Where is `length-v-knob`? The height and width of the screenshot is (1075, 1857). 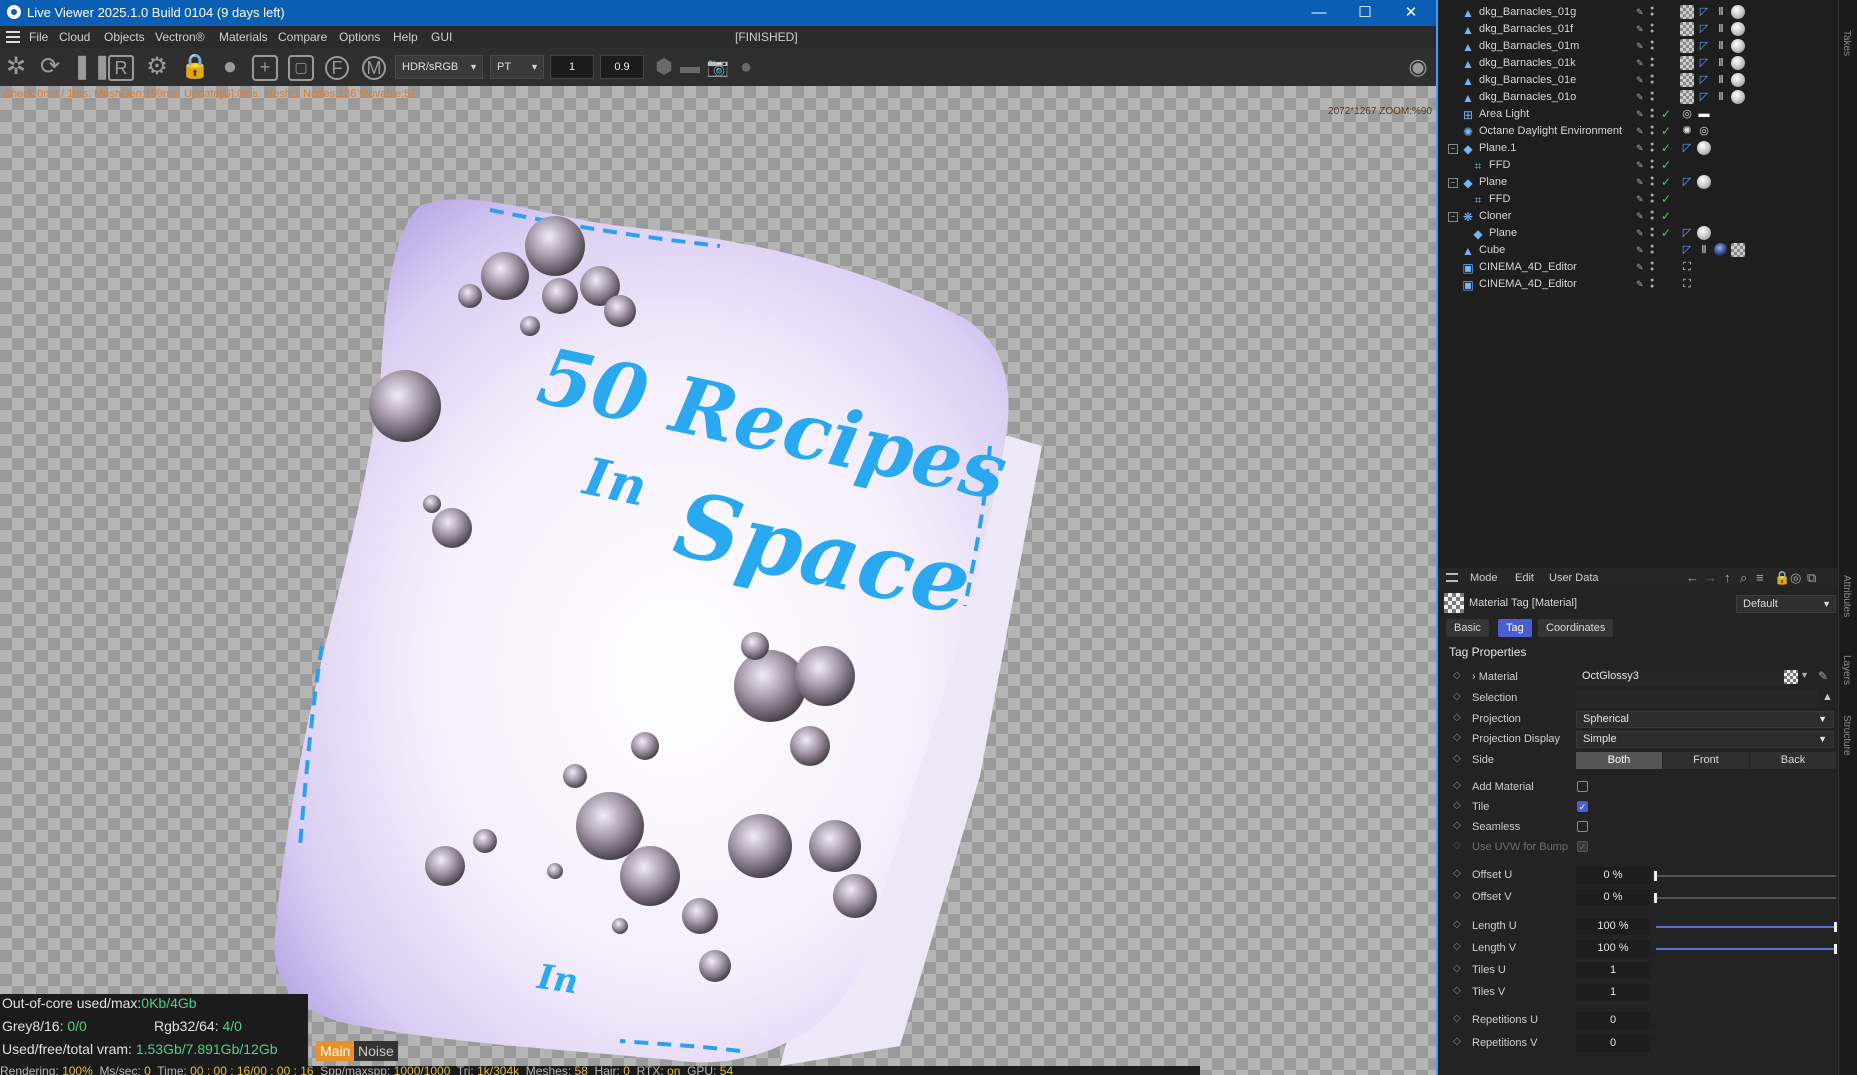 length-v-knob is located at coordinates (1835, 949).